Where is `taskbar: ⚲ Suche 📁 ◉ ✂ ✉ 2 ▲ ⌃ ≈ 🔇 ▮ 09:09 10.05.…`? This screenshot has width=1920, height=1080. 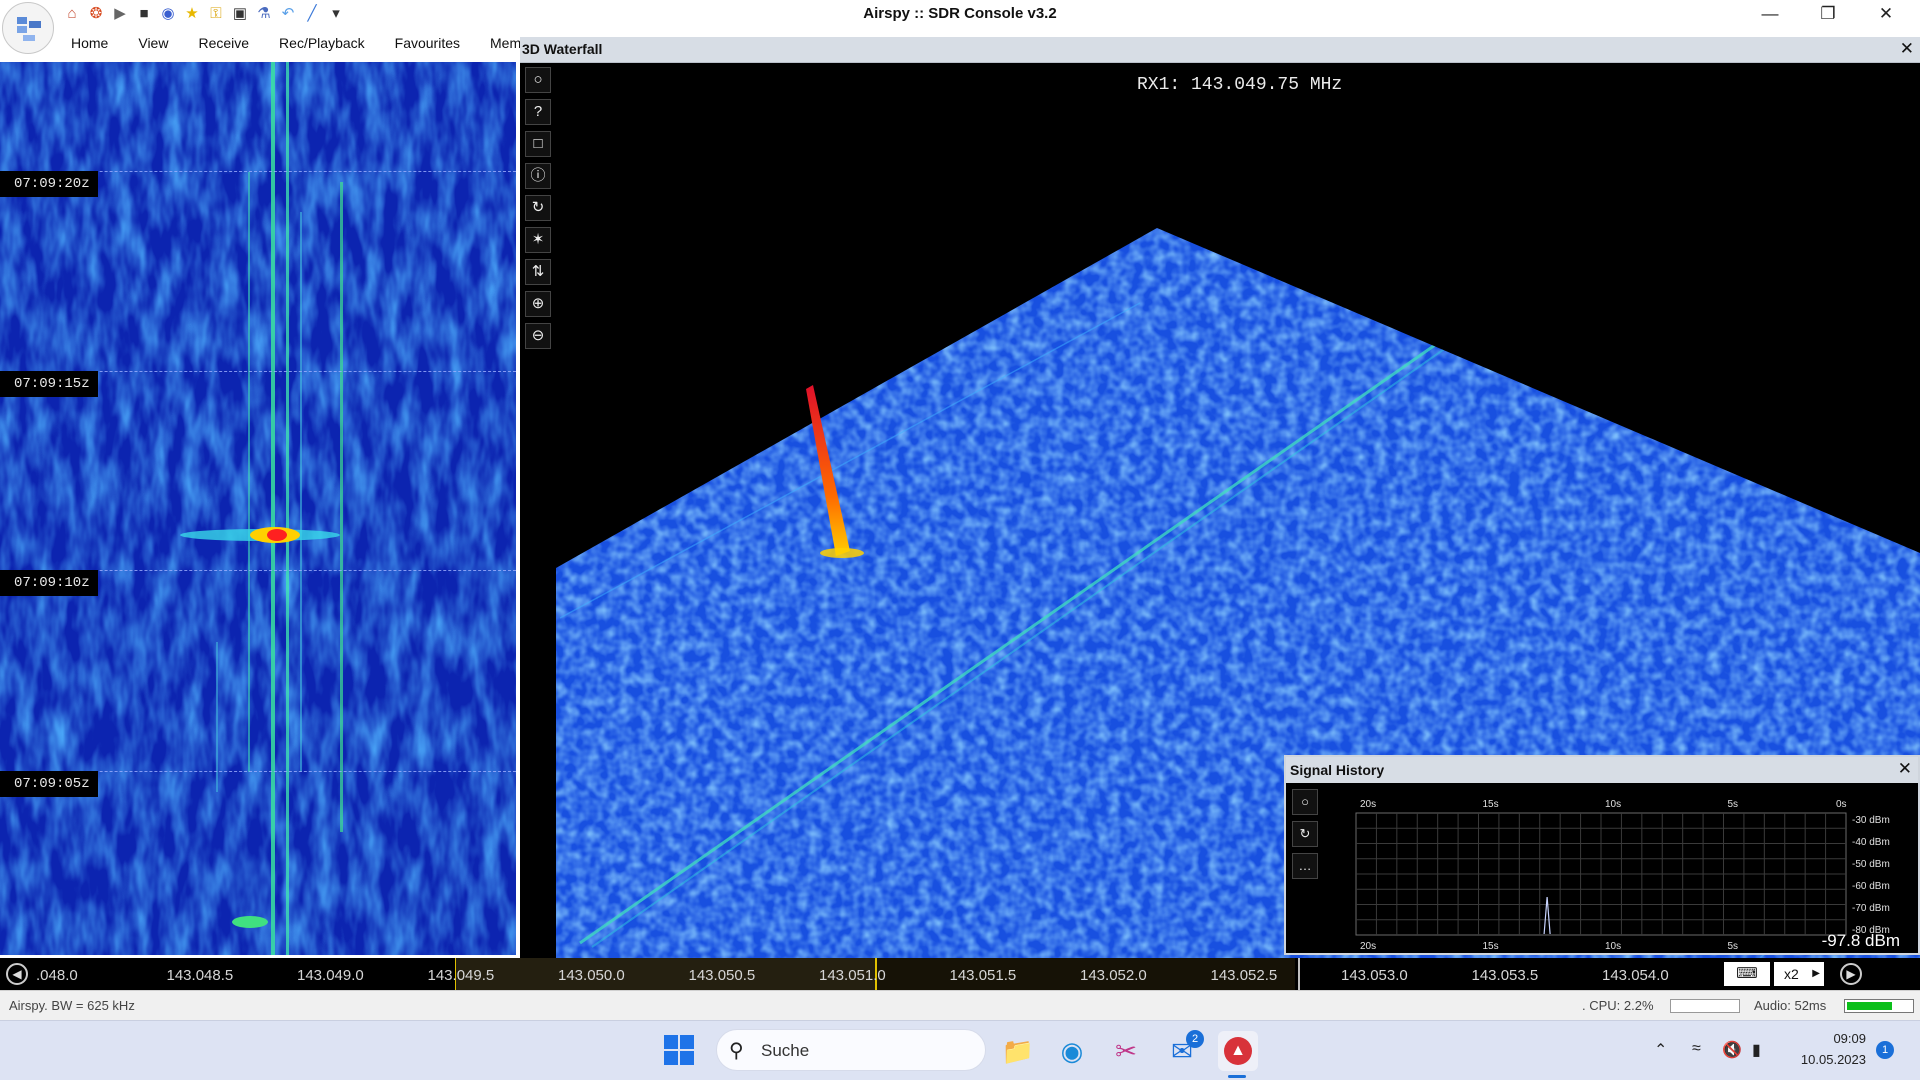
taskbar: ⚲ Suche 📁 ◉ ✂ ✉ 2 ▲ ⌃ ≈ 🔇 ▮ 09:09 10.05.… is located at coordinates (960, 1050).